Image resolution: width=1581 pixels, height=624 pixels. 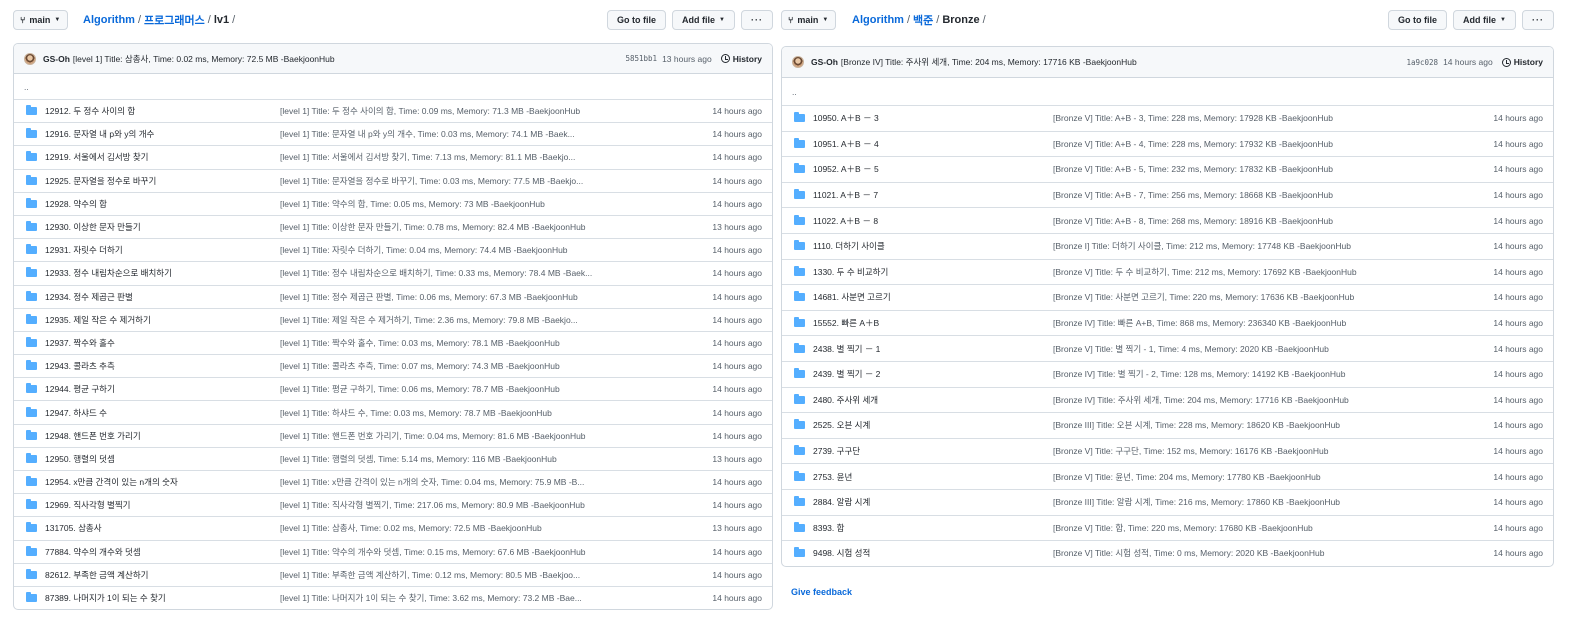 I want to click on folder-name-link: 10950. A＋B － 3, so click(x=933, y=118).